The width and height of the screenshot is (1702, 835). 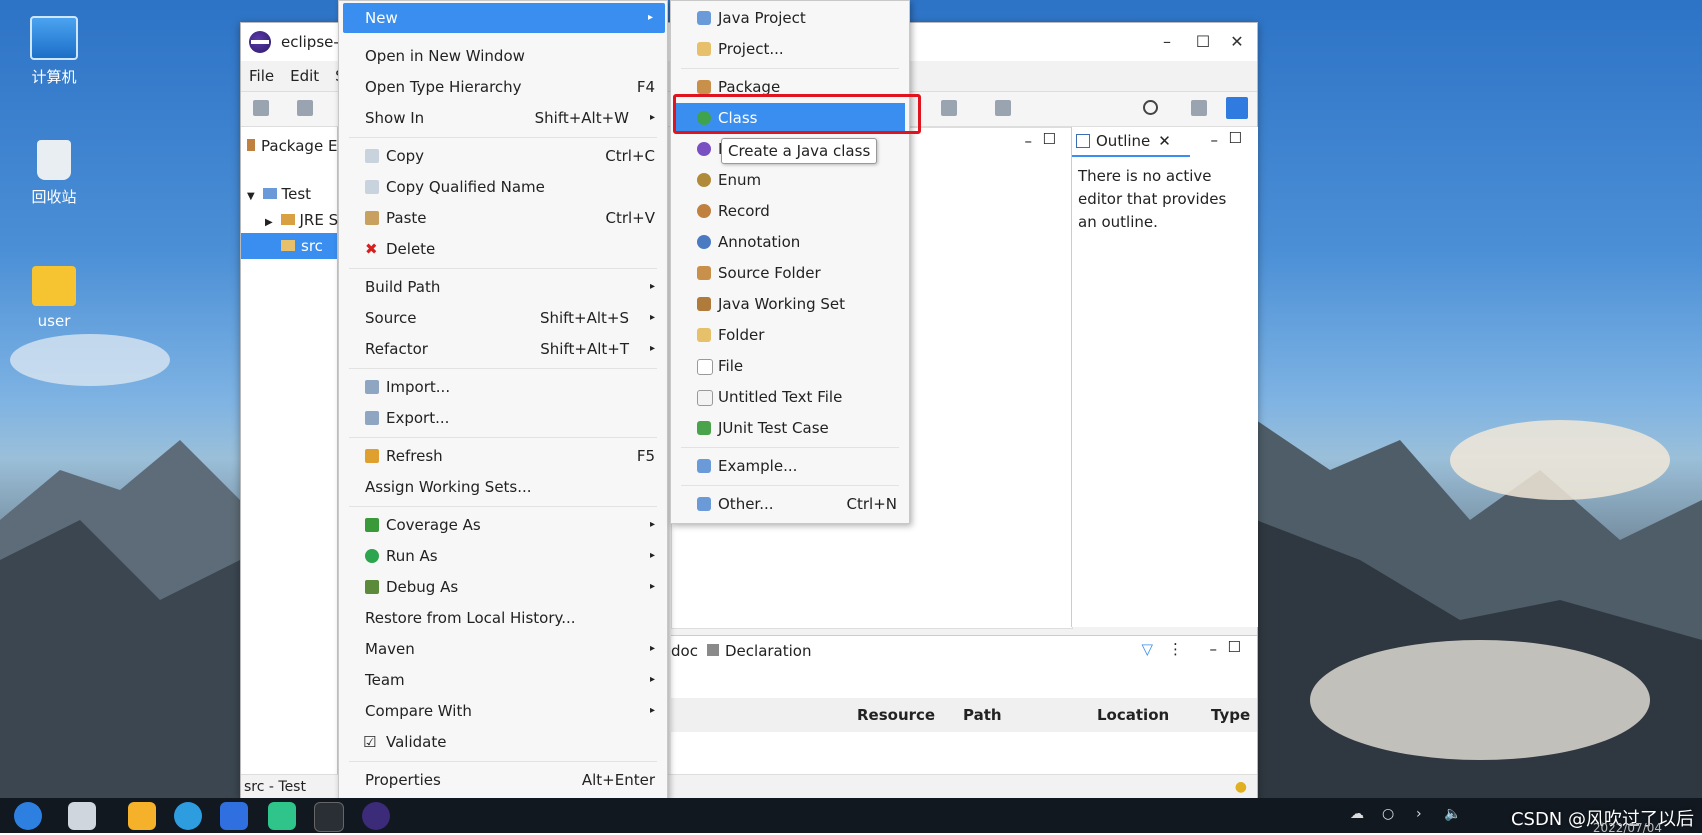 What do you see at coordinates (503, 680) in the screenshot?
I see `menu-item-team: Team ▸` at bounding box center [503, 680].